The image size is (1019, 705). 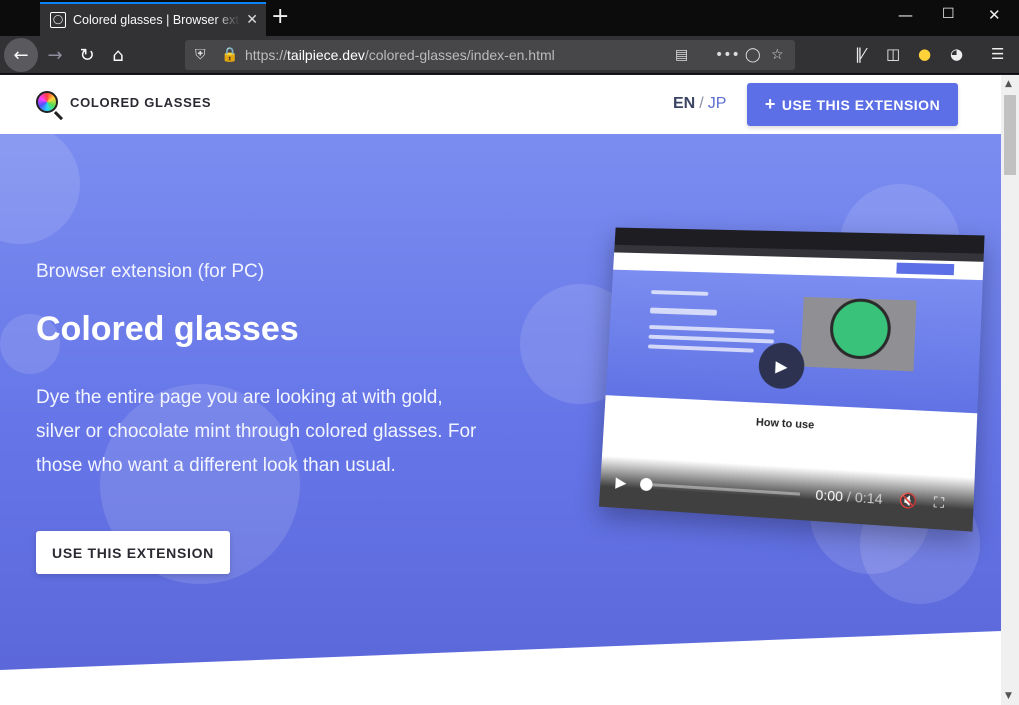 I want to click on scroll-down-icon: ▼, so click(x=1008, y=696).